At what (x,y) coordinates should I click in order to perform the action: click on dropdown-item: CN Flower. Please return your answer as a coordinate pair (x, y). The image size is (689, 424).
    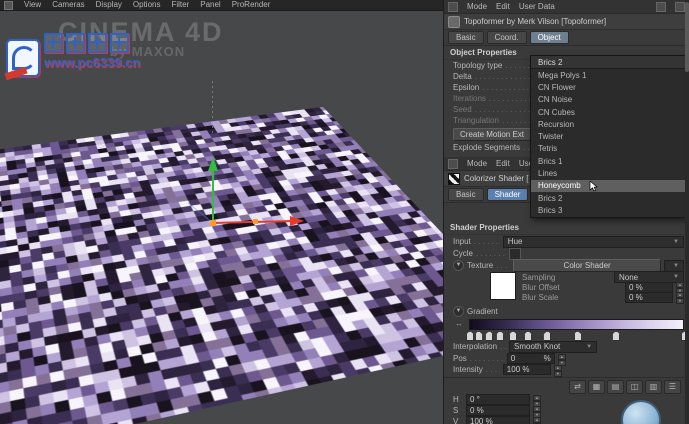
    Looking at the image, I should click on (610, 87).